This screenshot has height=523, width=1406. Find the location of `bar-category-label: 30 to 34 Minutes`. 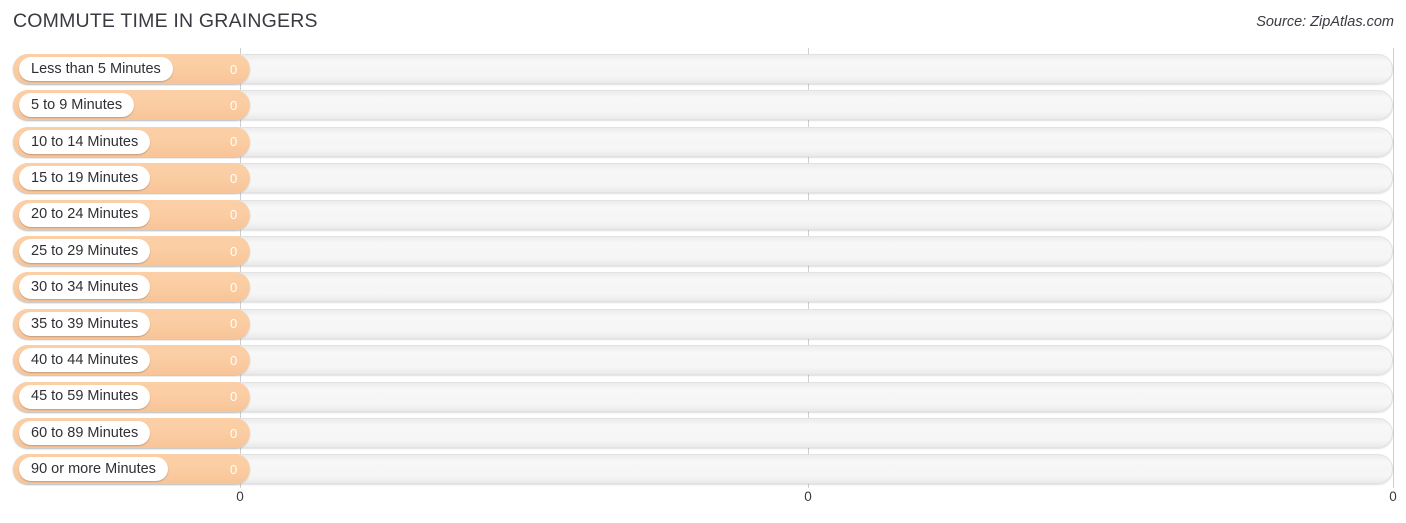

bar-category-label: 30 to 34 Minutes is located at coordinates (85, 287).